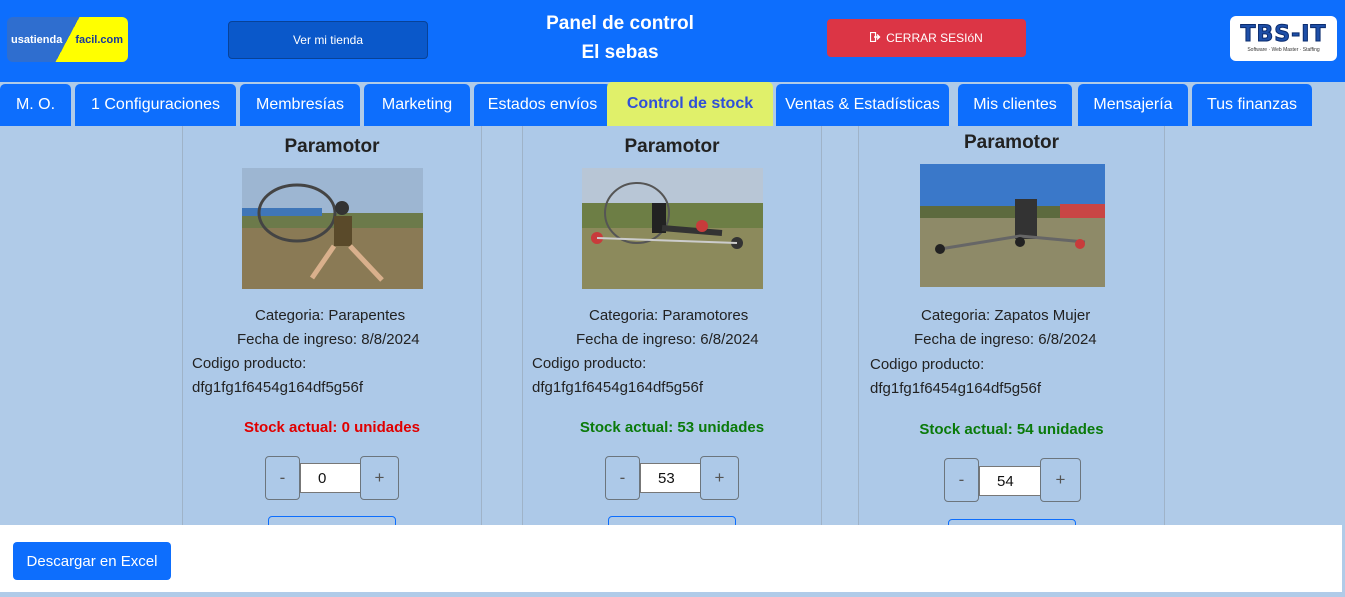 The image size is (1345, 597). What do you see at coordinates (1252, 105) in the screenshot?
I see `tab-tus-finanzas: Tus finanzas` at bounding box center [1252, 105].